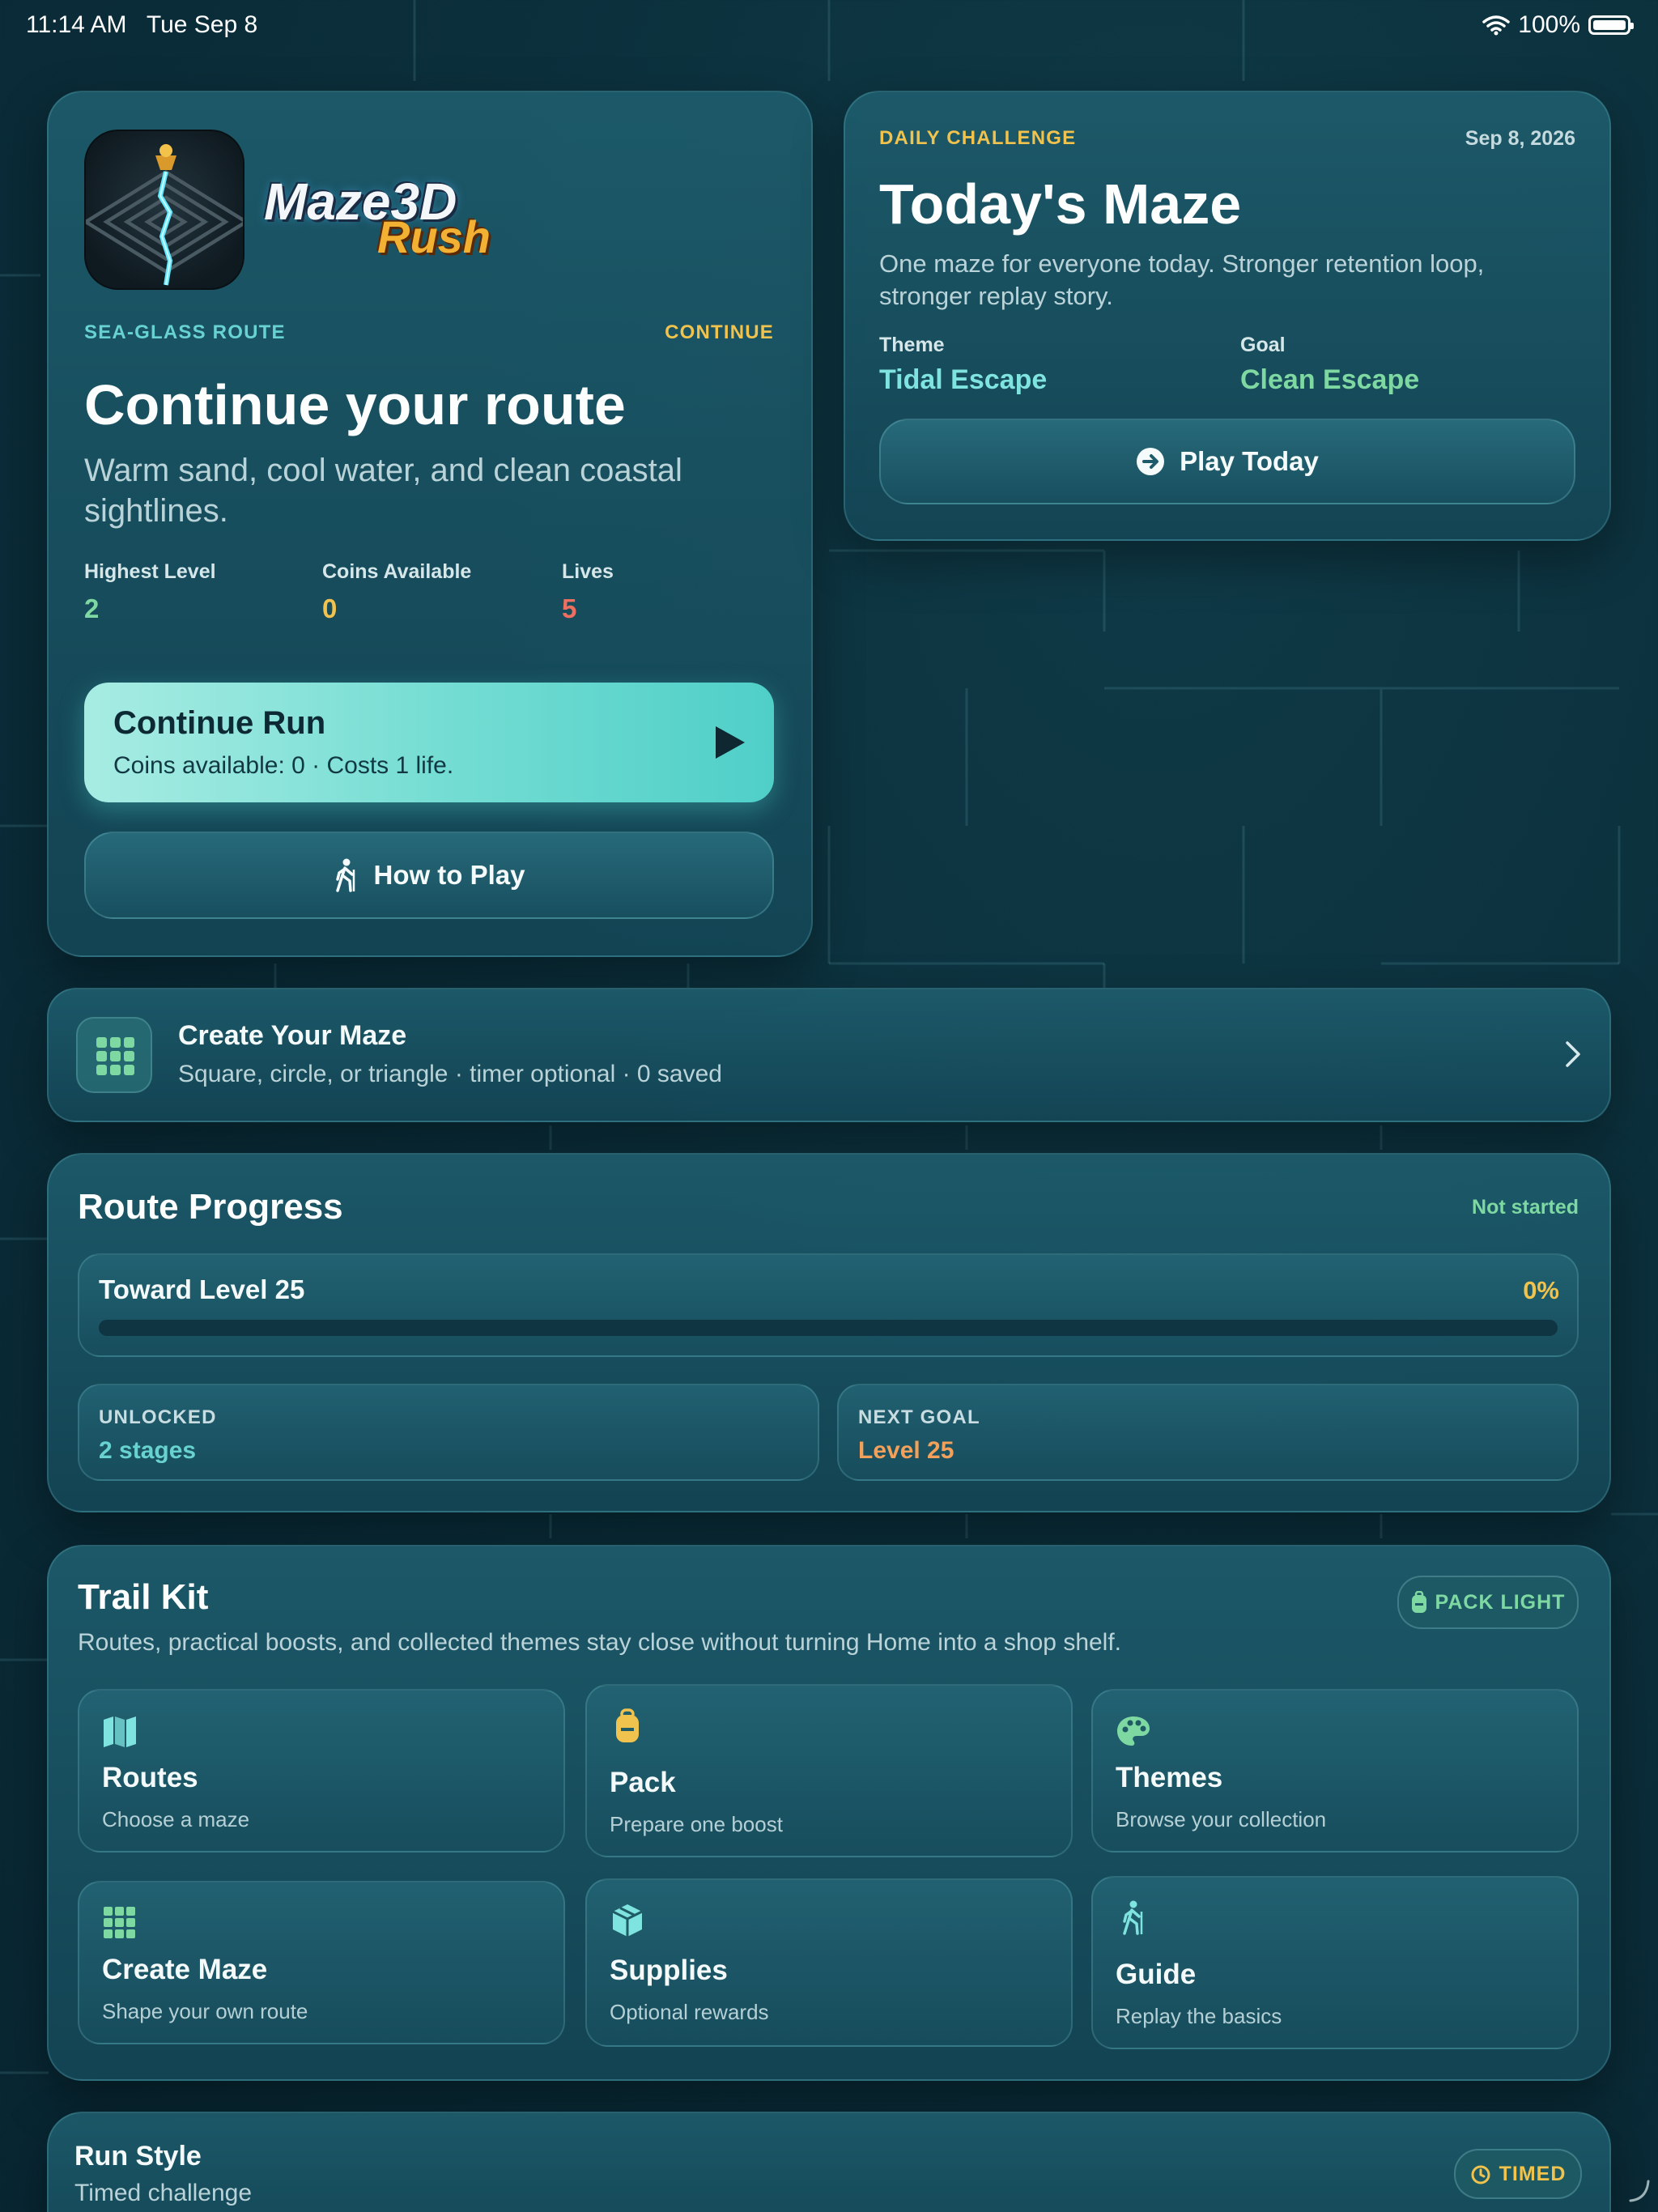  What do you see at coordinates (292, 1036) in the screenshot?
I see `create-maze-title: Create Your Maze` at bounding box center [292, 1036].